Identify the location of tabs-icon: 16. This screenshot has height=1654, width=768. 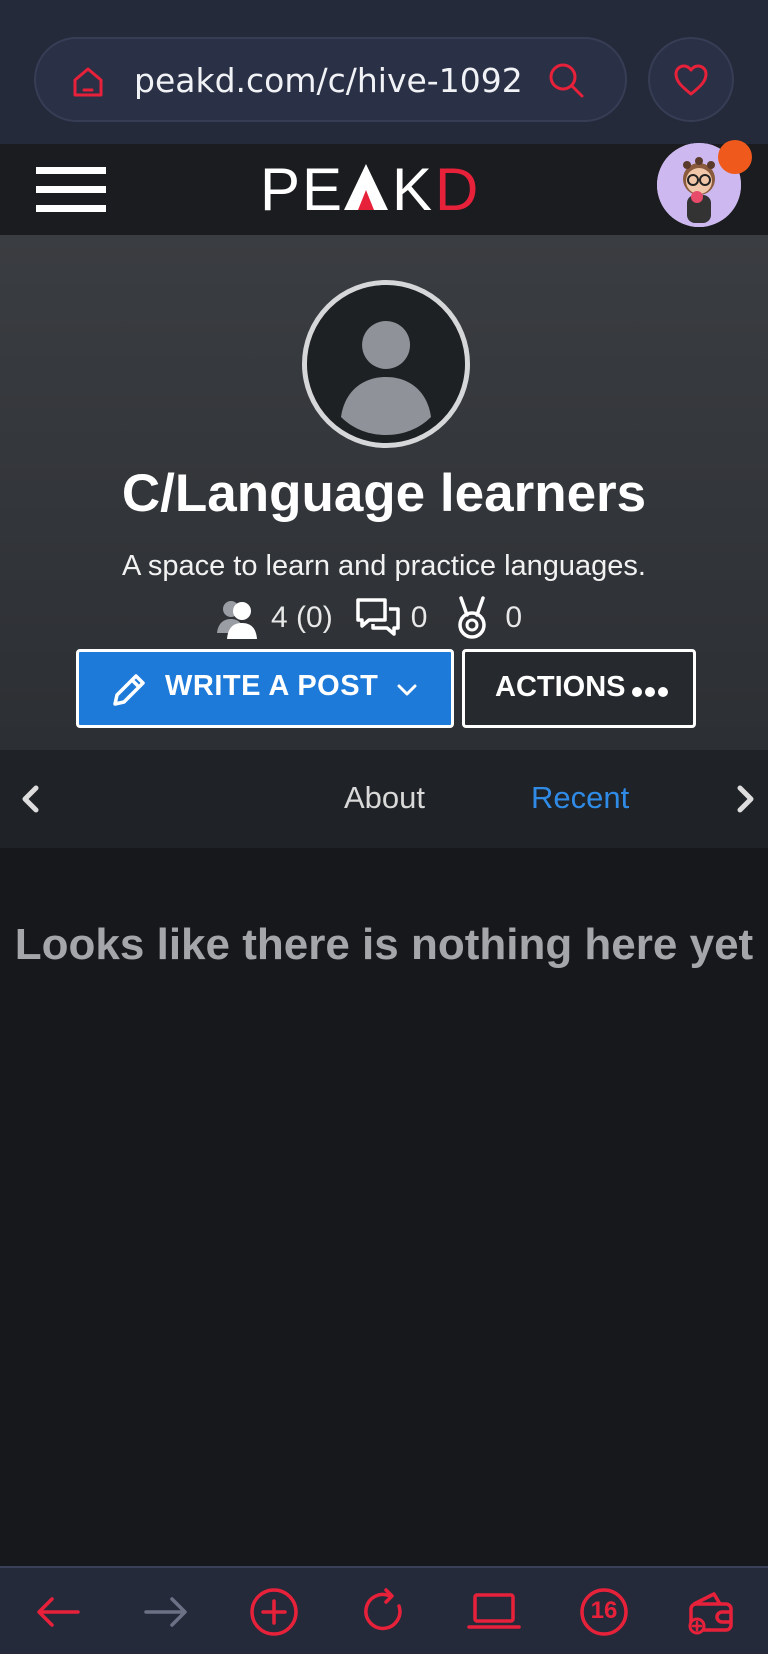
(604, 1612).